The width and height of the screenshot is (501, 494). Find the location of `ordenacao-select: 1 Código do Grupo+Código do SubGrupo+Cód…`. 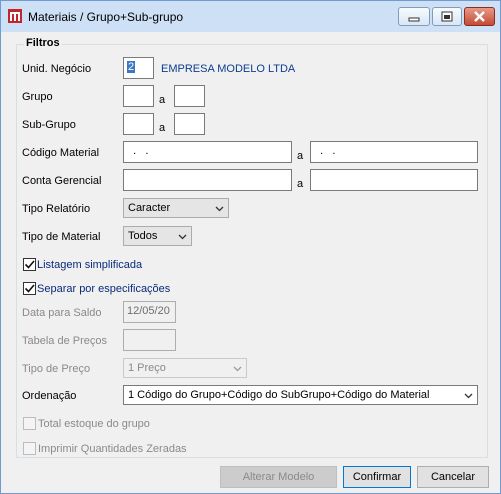

ordenacao-select: 1 Código do Grupo+Código do SubGrupo+Cód… is located at coordinates (300, 395).